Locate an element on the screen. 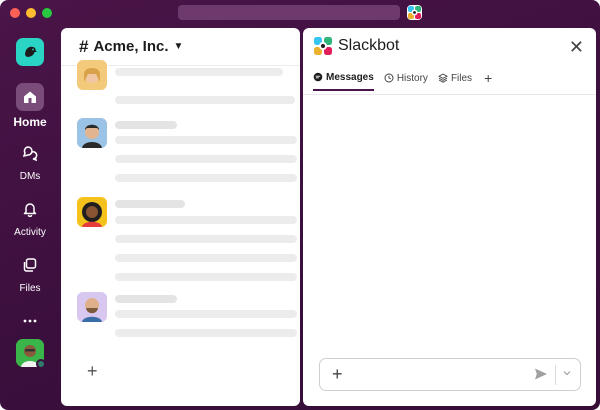  tab-messages: Messages is located at coordinates (343, 81).